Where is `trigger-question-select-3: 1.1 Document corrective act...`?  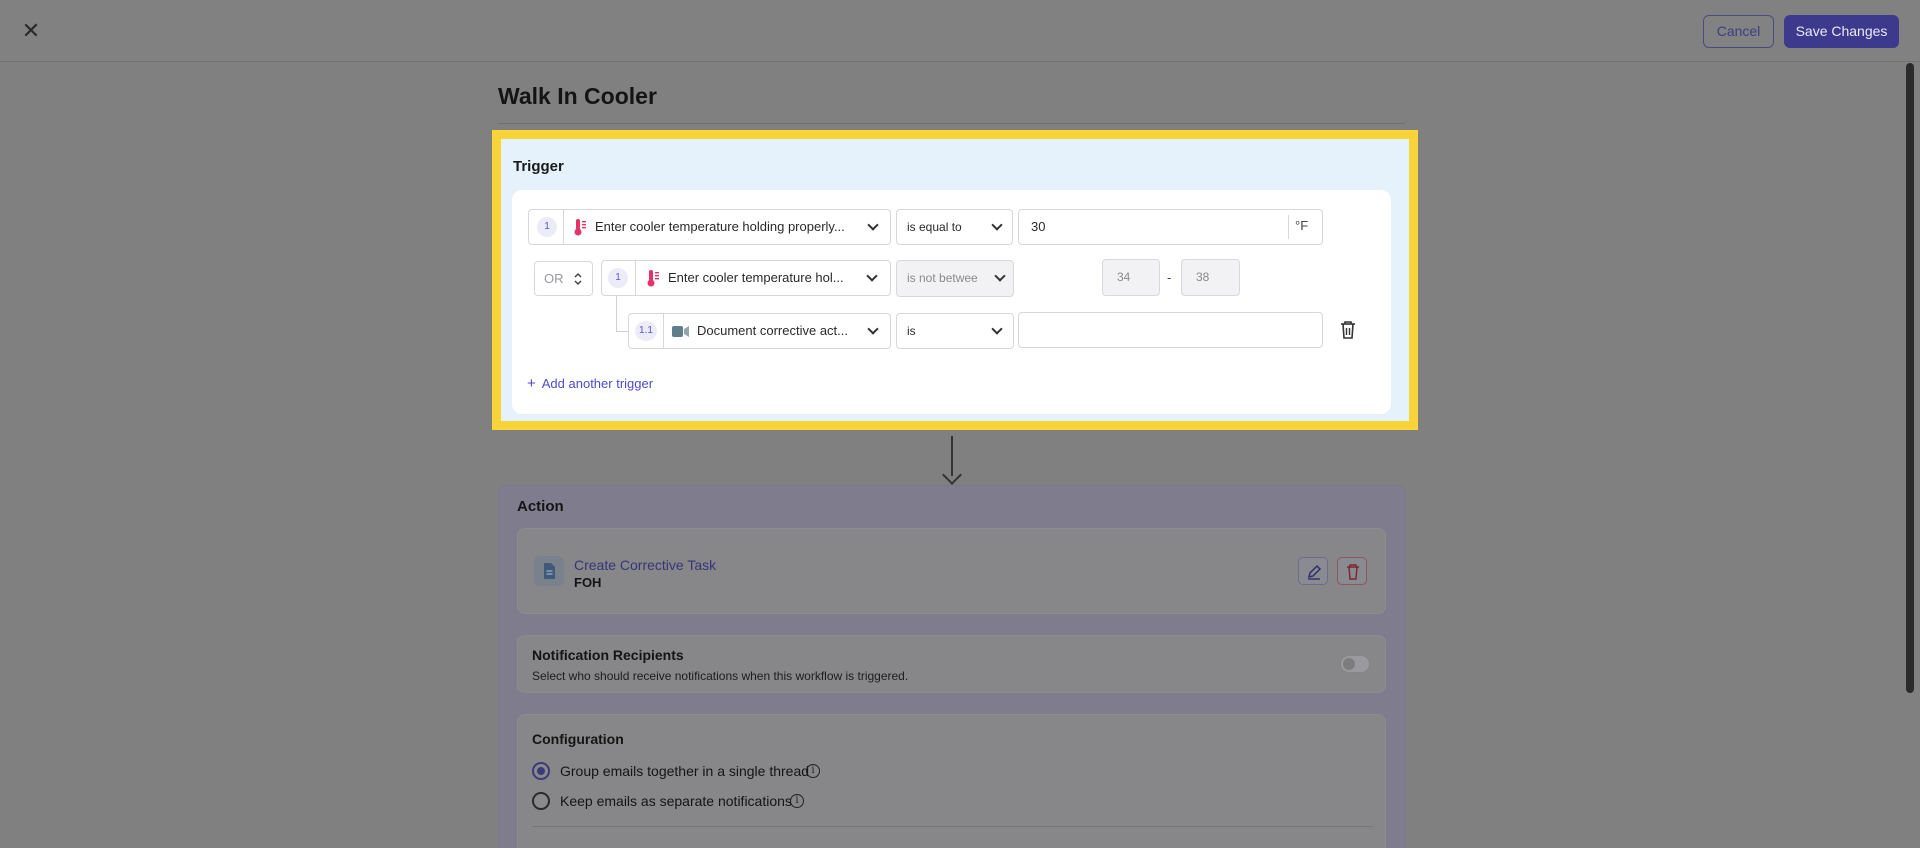
trigger-question-select-3: 1.1 Document corrective act... is located at coordinates (759, 331).